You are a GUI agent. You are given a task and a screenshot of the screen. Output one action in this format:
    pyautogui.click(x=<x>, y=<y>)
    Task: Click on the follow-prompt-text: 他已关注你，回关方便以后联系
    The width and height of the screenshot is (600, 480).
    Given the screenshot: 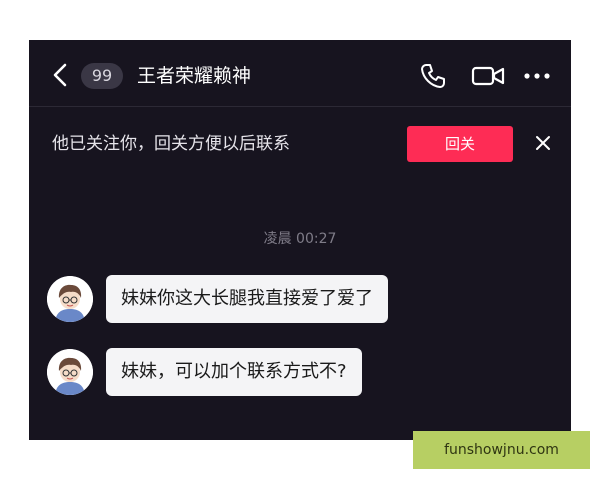 What is the action you would take?
    pyautogui.click(x=171, y=144)
    